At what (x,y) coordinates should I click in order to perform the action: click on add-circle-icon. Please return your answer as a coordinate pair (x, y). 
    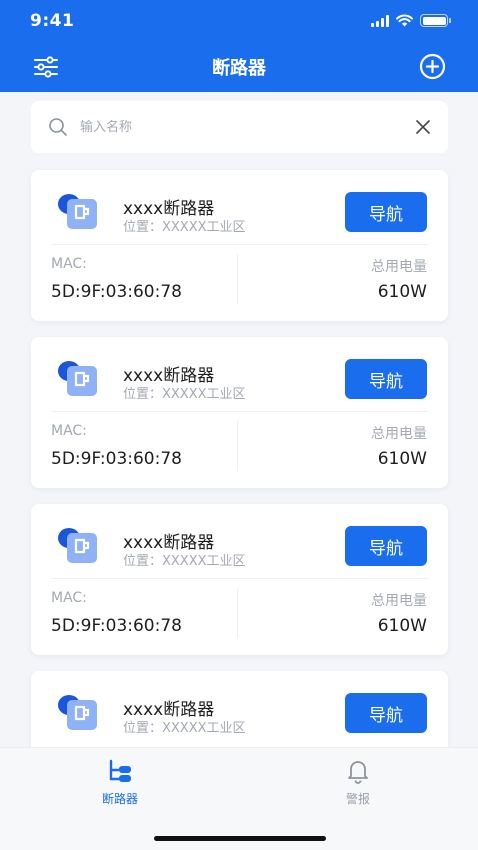
    Looking at the image, I should click on (432, 66).